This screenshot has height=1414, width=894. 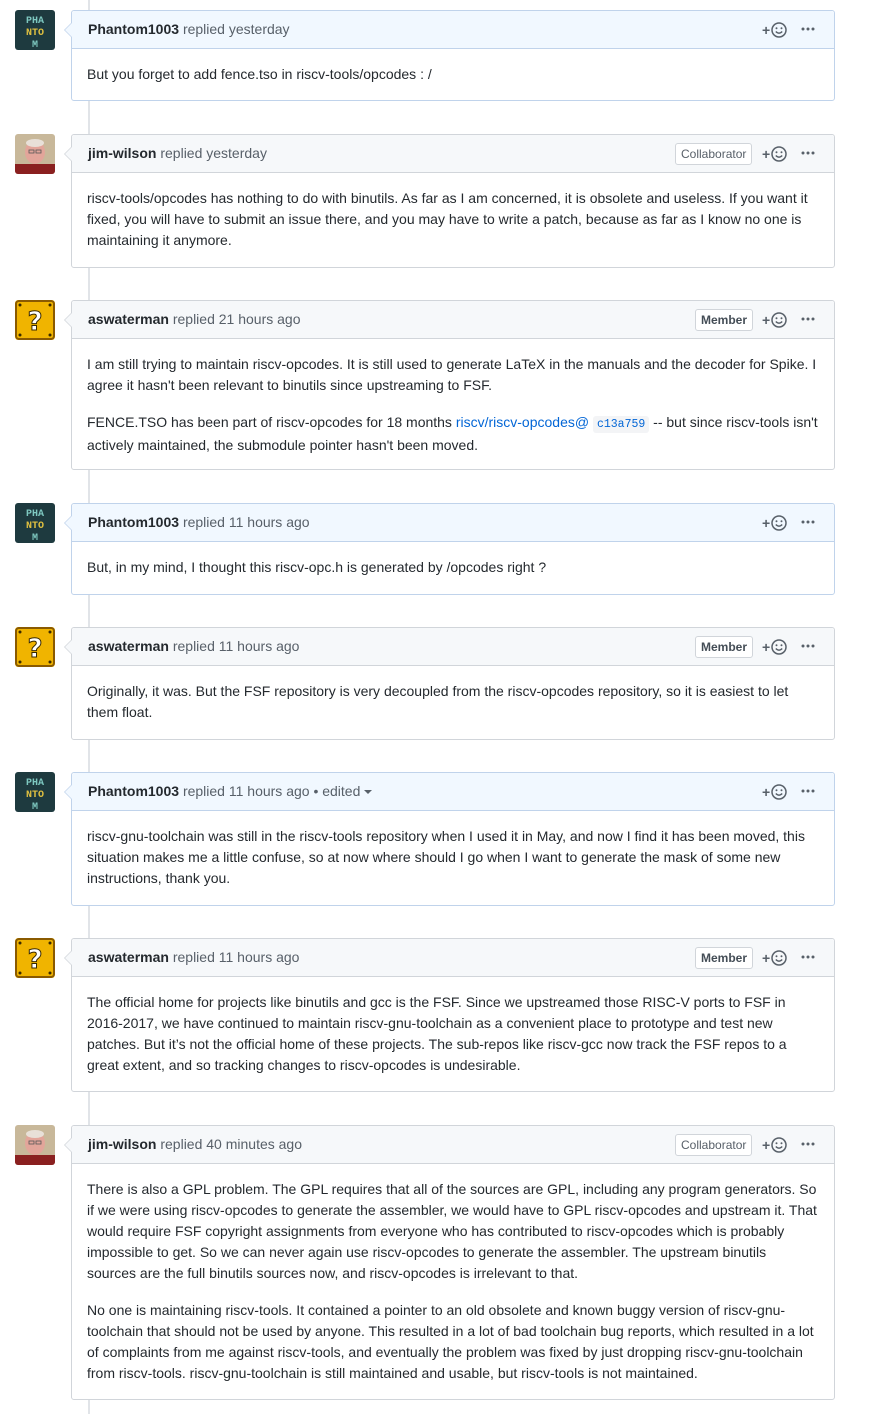 What do you see at coordinates (231, 1144) in the screenshot?
I see `comment-meta: replied 40 minutes ago` at bounding box center [231, 1144].